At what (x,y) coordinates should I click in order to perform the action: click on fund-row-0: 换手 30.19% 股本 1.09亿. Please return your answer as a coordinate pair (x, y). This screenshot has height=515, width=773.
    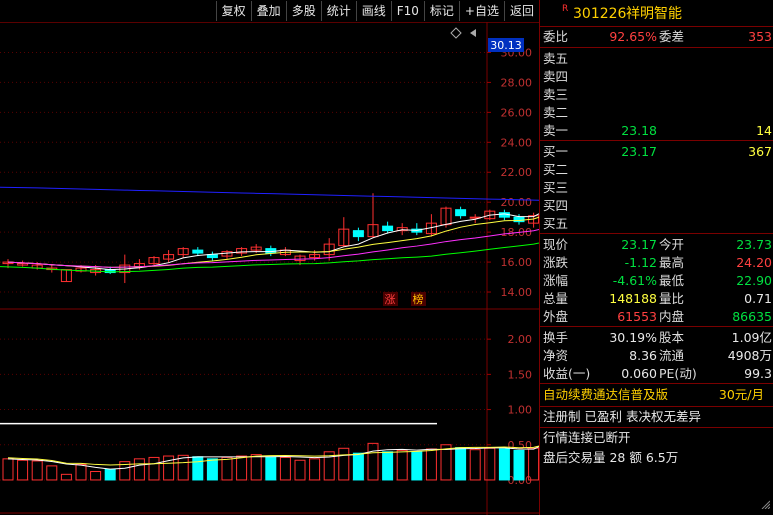
    Looking at the image, I should click on (656, 338).